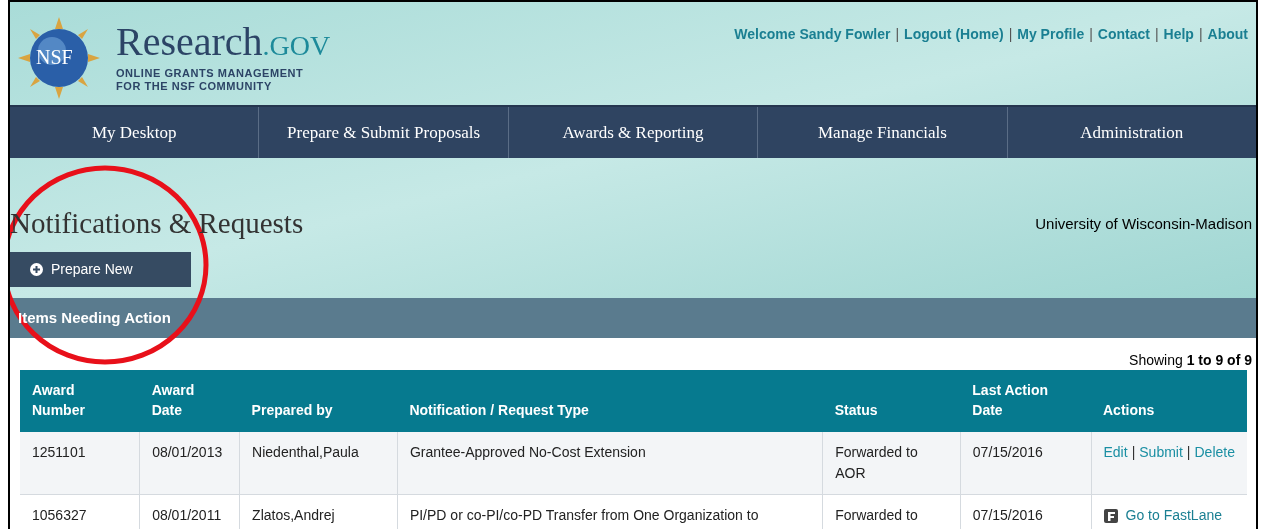 This screenshot has height=529, width=1263. Describe the element at coordinates (100, 269) in the screenshot. I see `prepare-new-button: Prepare New` at that location.